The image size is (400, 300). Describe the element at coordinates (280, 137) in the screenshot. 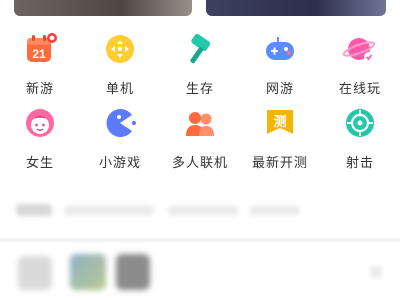

I see `category-latest-beta: 测 最新开测` at that location.